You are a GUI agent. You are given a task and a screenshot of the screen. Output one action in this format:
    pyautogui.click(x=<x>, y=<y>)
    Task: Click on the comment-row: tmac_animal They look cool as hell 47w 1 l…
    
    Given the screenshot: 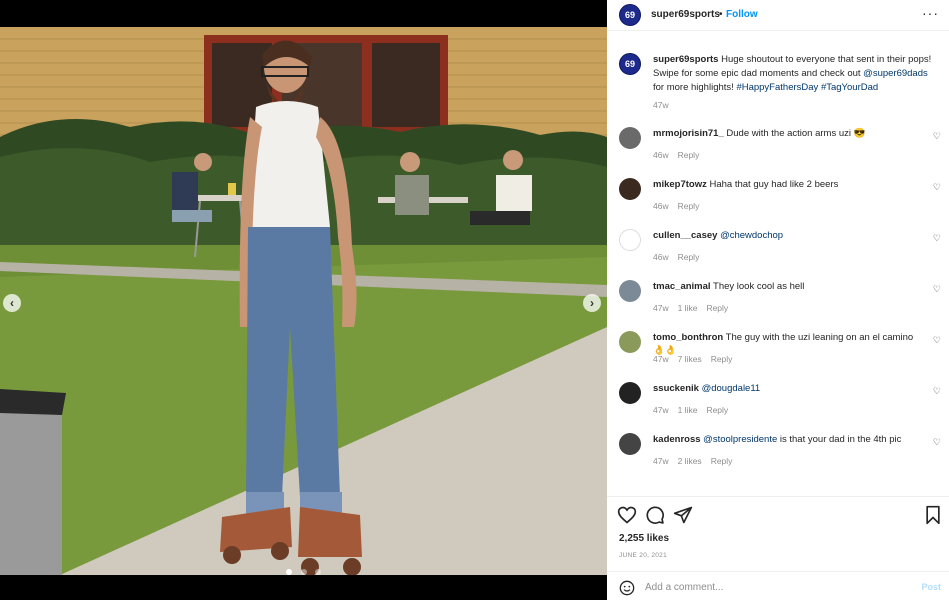 What is the action you would take?
    pyautogui.click(x=778, y=302)
    